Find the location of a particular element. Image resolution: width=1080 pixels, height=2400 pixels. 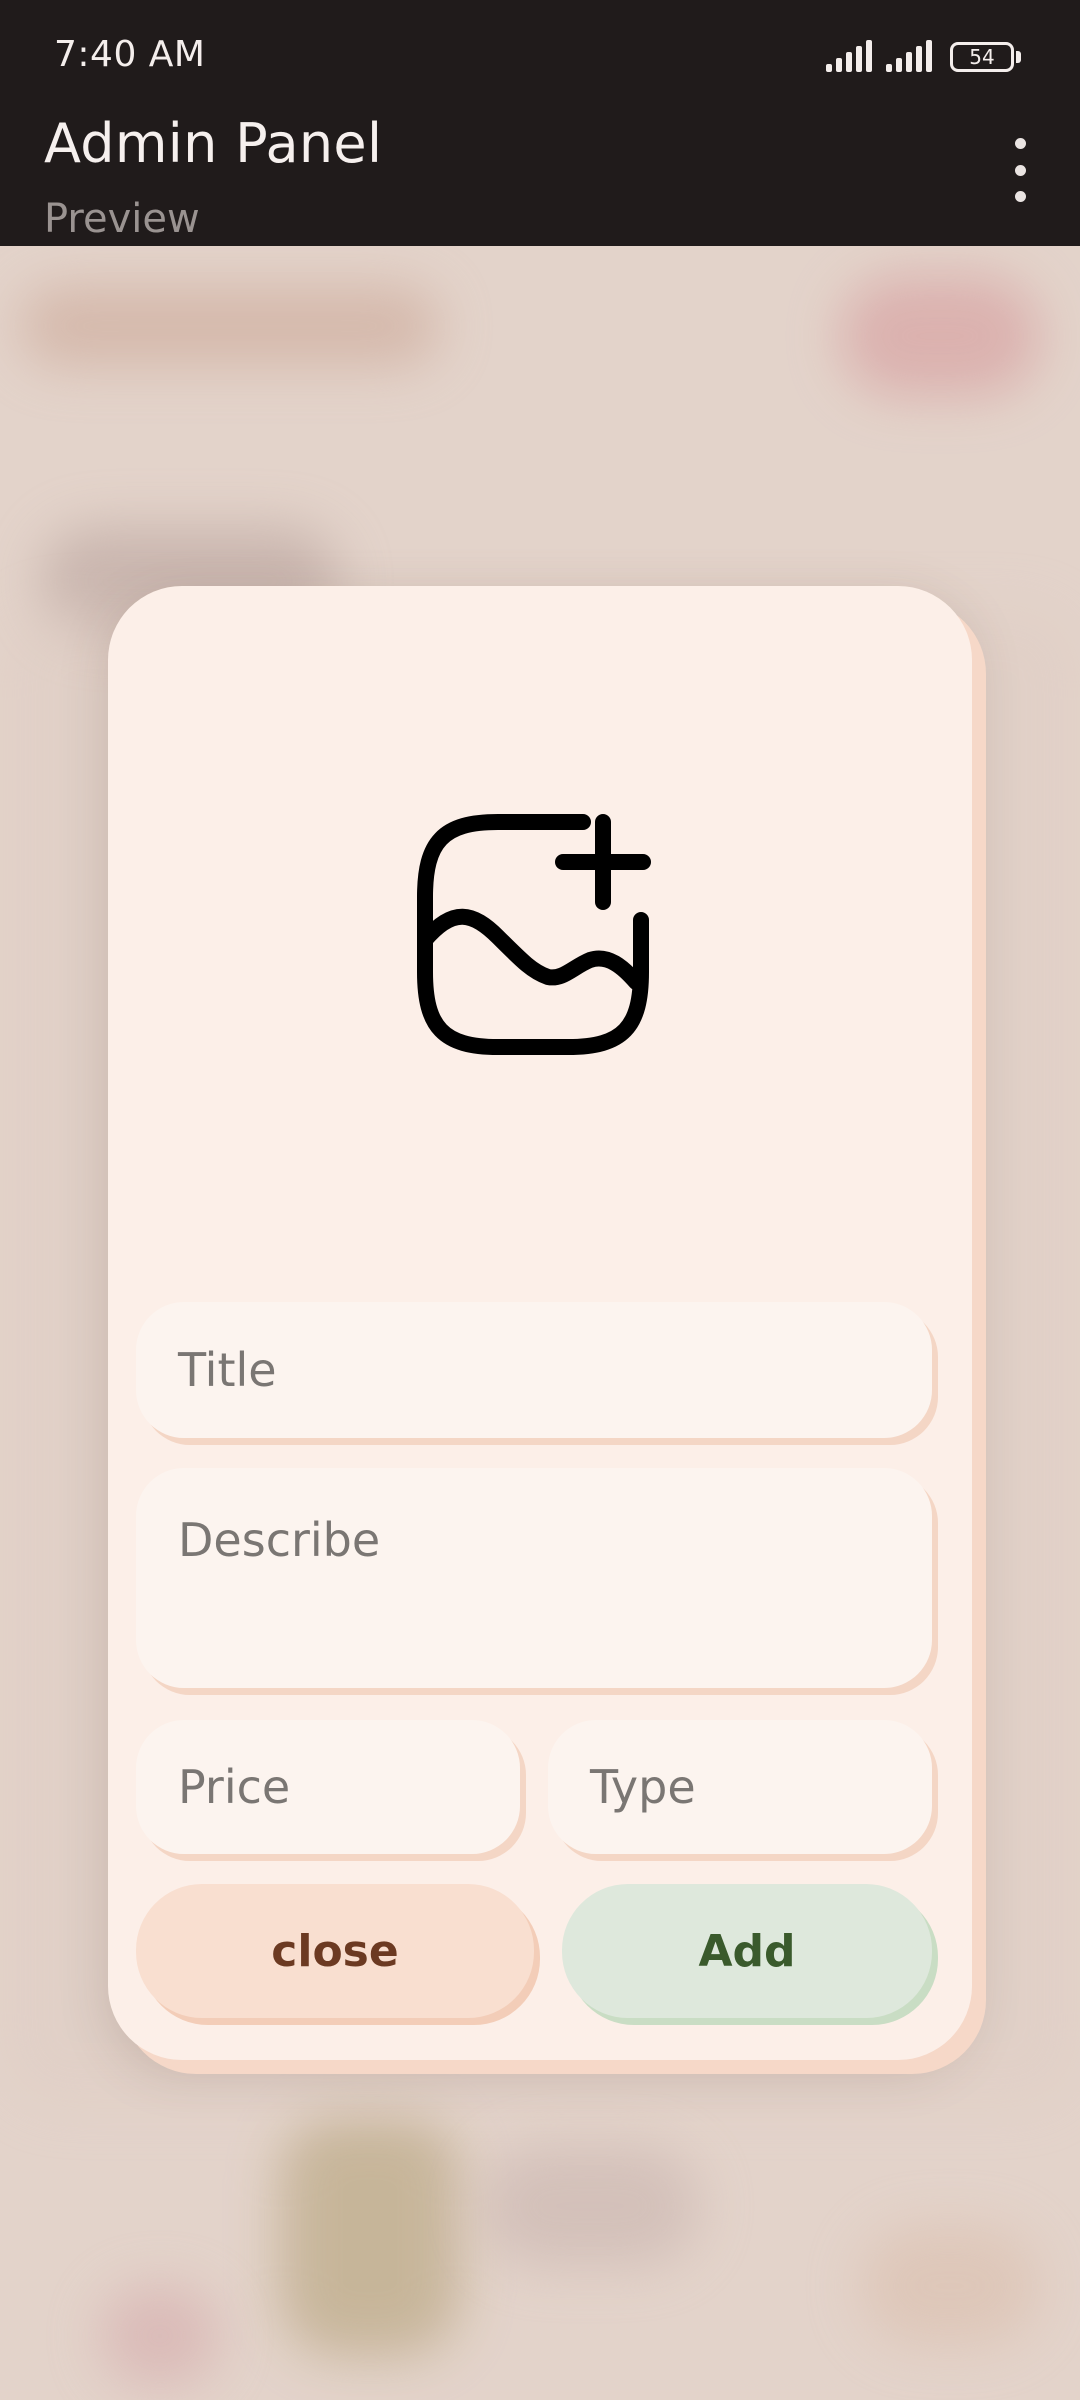

status-time: 7:40 AM is located at coordinates (130, 54).